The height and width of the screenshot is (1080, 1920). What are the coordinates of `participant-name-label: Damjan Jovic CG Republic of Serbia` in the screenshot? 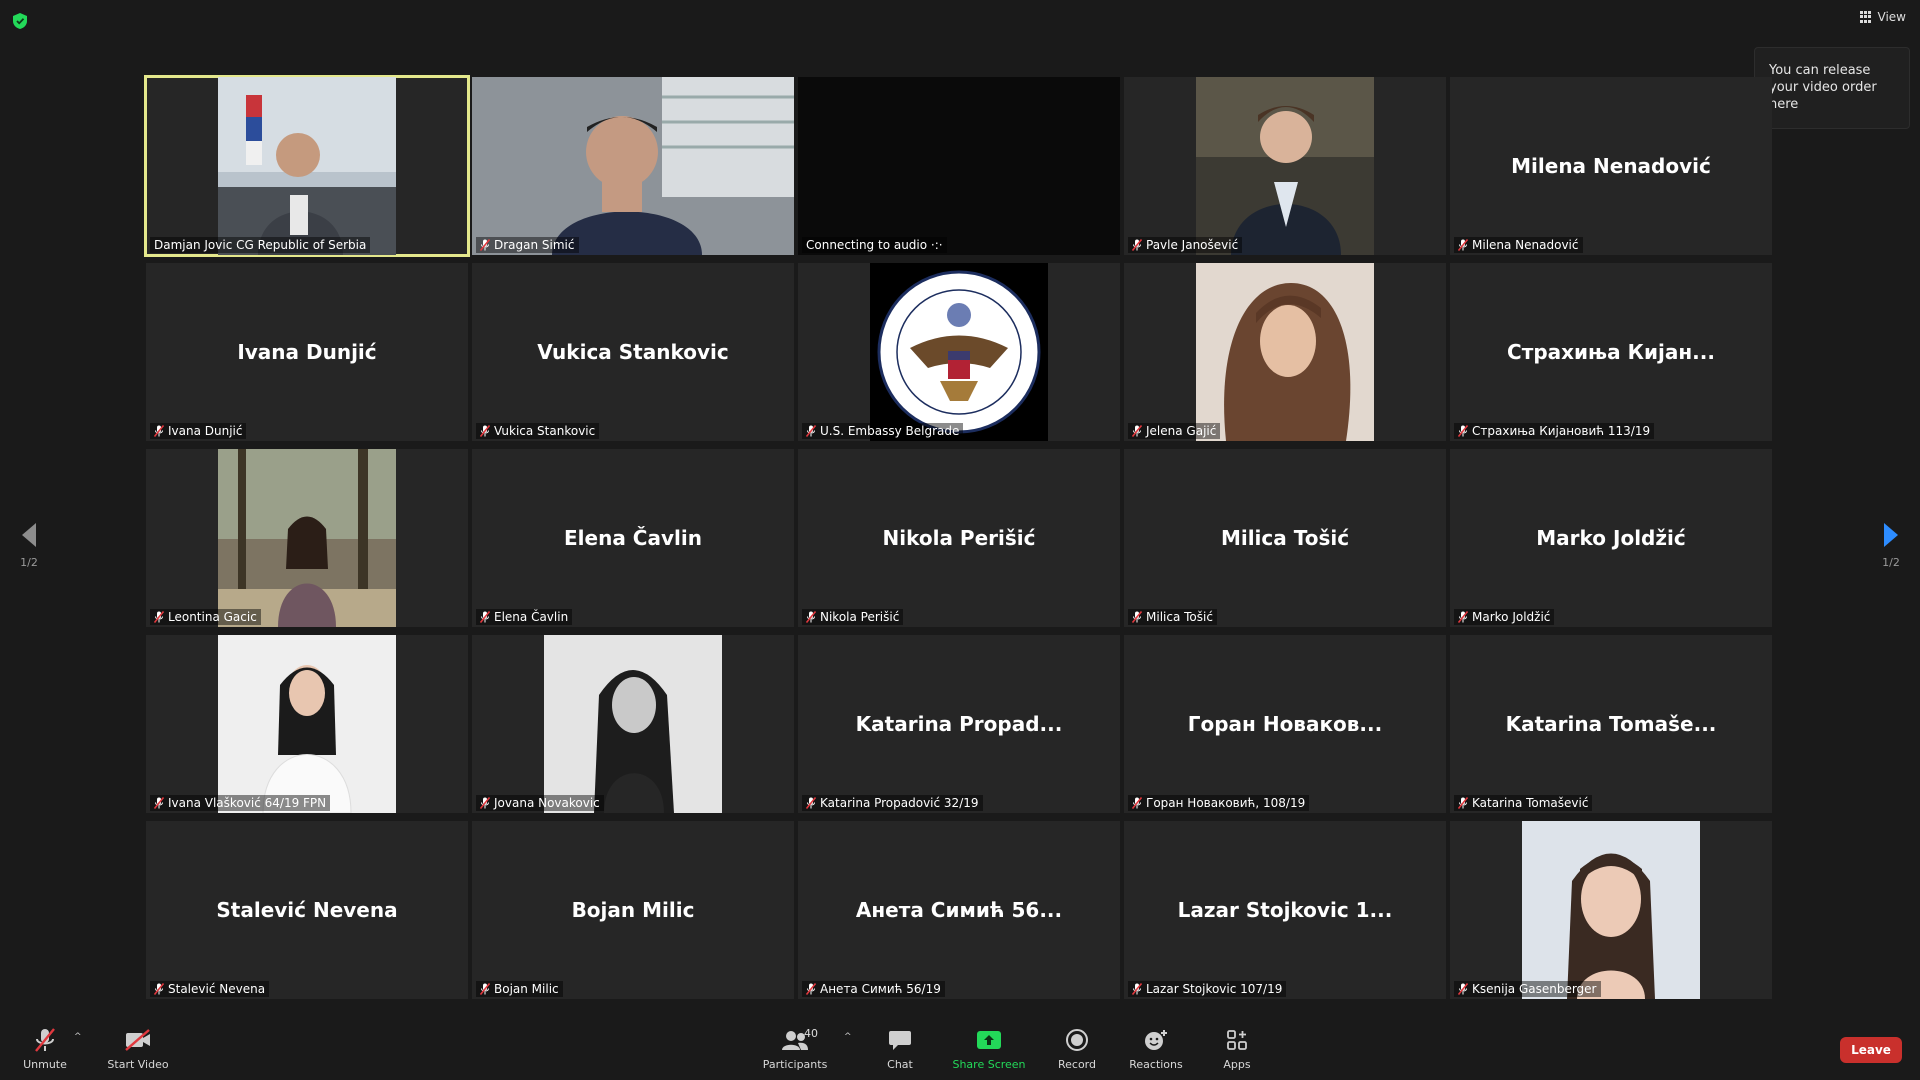 It's located at (260, 245).